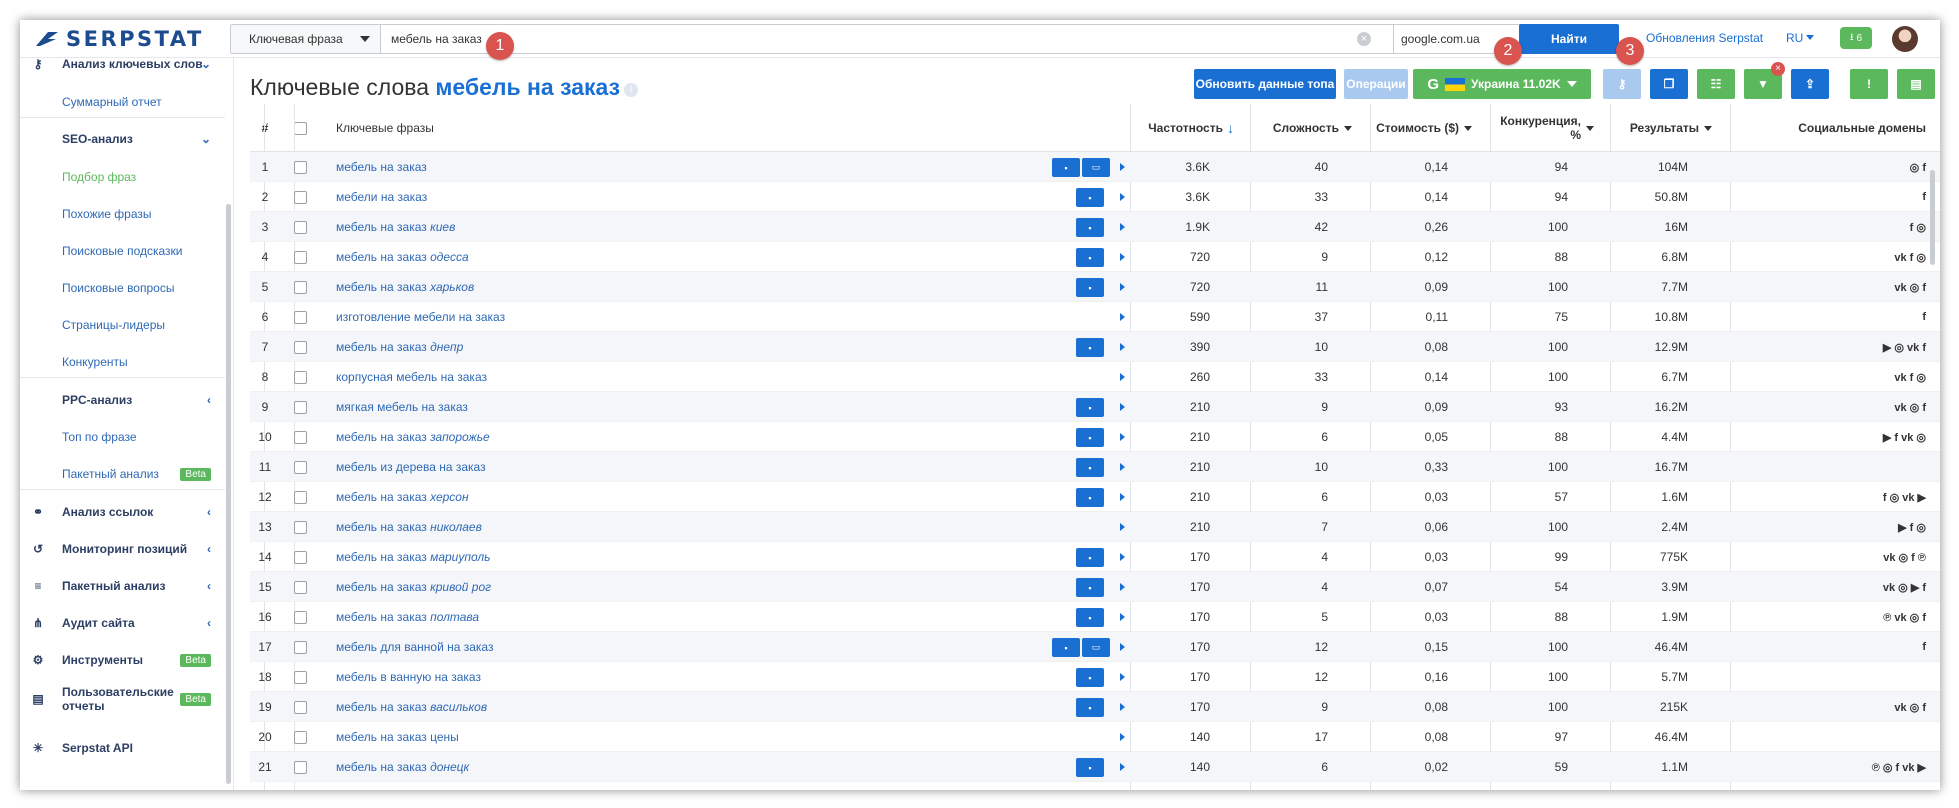  I want to click on col-keyword: Ключевые фразы, so click(385, 128).